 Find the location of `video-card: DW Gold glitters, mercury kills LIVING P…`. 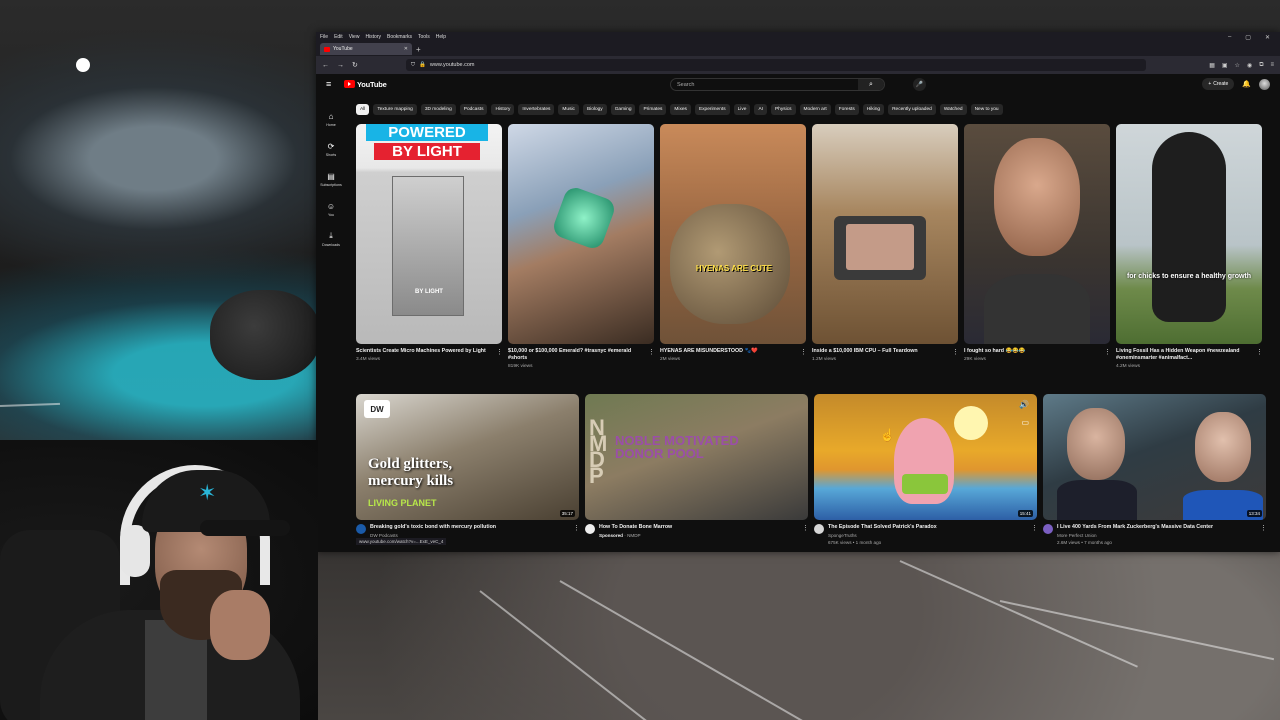

video-card: DW Gold glitters, mercury kills LIVING P… is located at coordinates (468, 469).